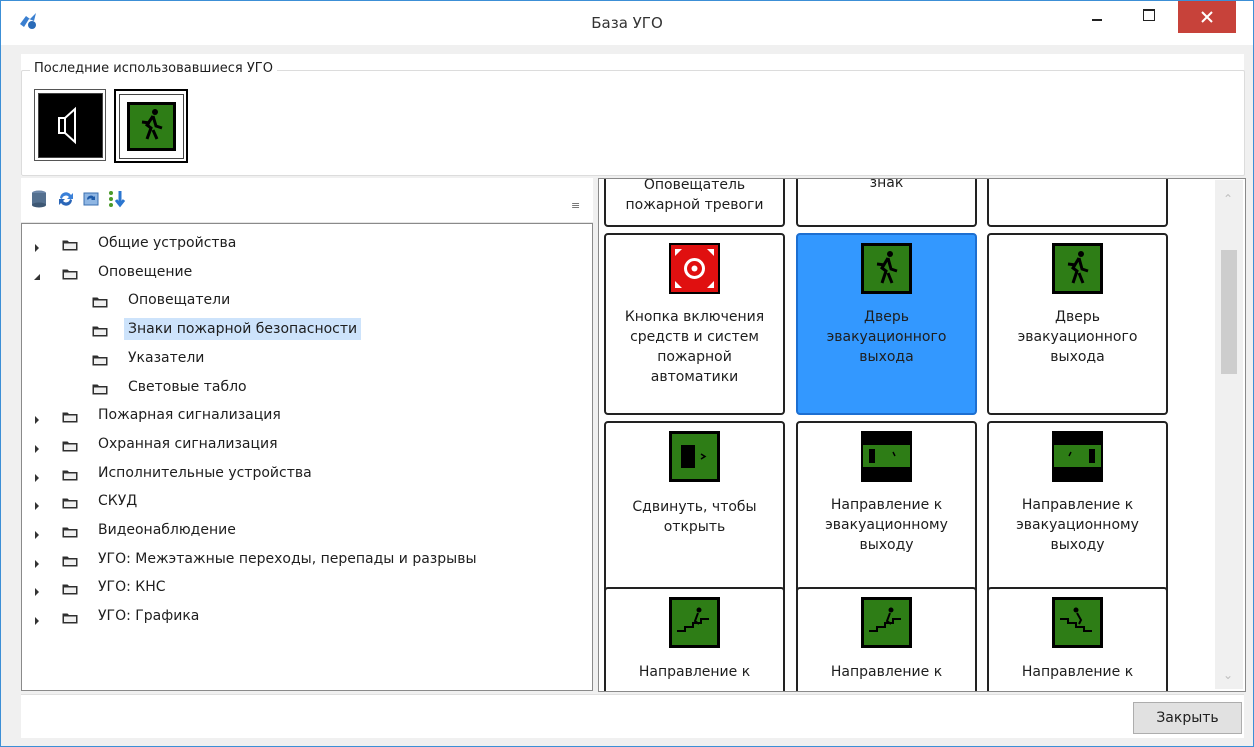  Describe the element at coordinates (694, 456) in the screenshot. I see `slide-open-icon` at that location.